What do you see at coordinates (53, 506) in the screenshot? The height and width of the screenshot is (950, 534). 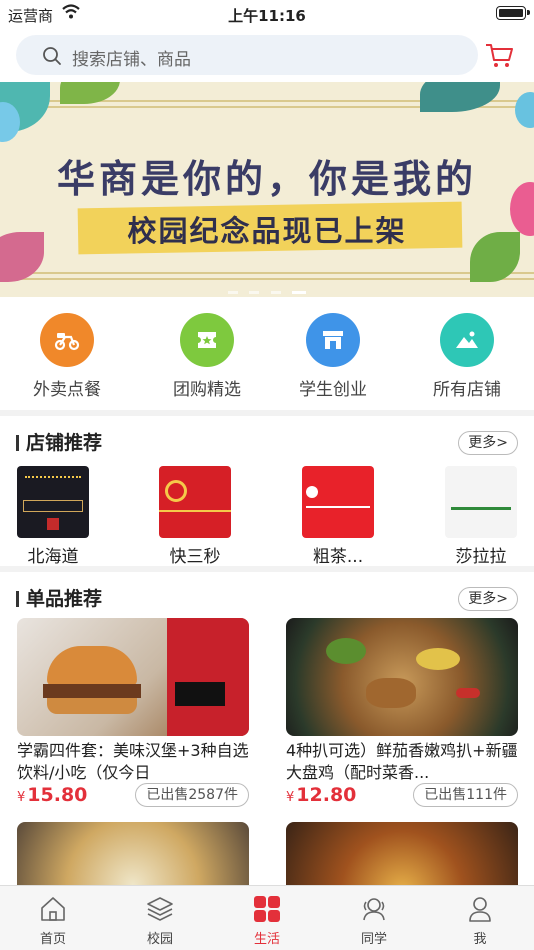 I see `logo-frame` at bounding box center [53, 506].